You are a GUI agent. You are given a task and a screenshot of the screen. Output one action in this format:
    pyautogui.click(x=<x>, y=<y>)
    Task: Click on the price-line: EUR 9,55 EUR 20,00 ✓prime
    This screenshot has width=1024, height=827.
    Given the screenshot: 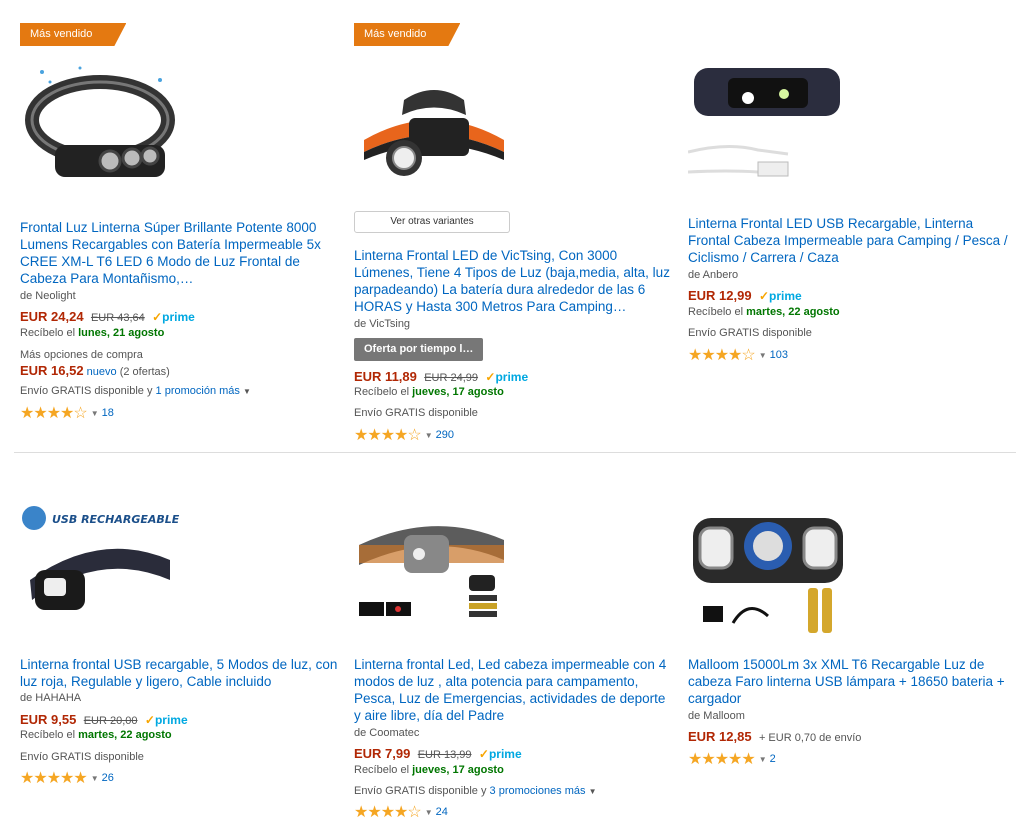 What is the action you would take?
    pyautogui.click(x=104, y=719)
    